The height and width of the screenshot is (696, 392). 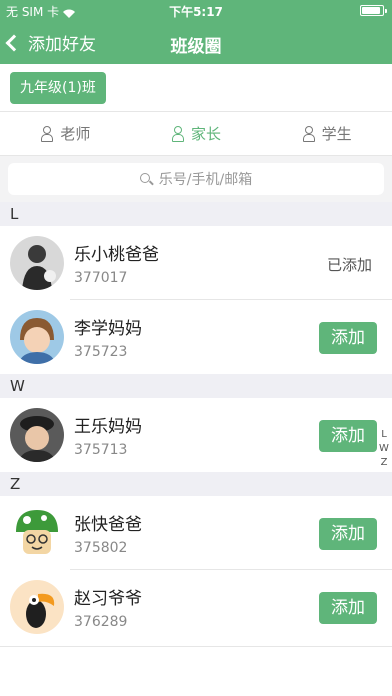 What do you see at coordinates (196, 337) in the screenshot?
I see `list-item: 李学妈妈 375723 添加` at bounding box center [196, 337].